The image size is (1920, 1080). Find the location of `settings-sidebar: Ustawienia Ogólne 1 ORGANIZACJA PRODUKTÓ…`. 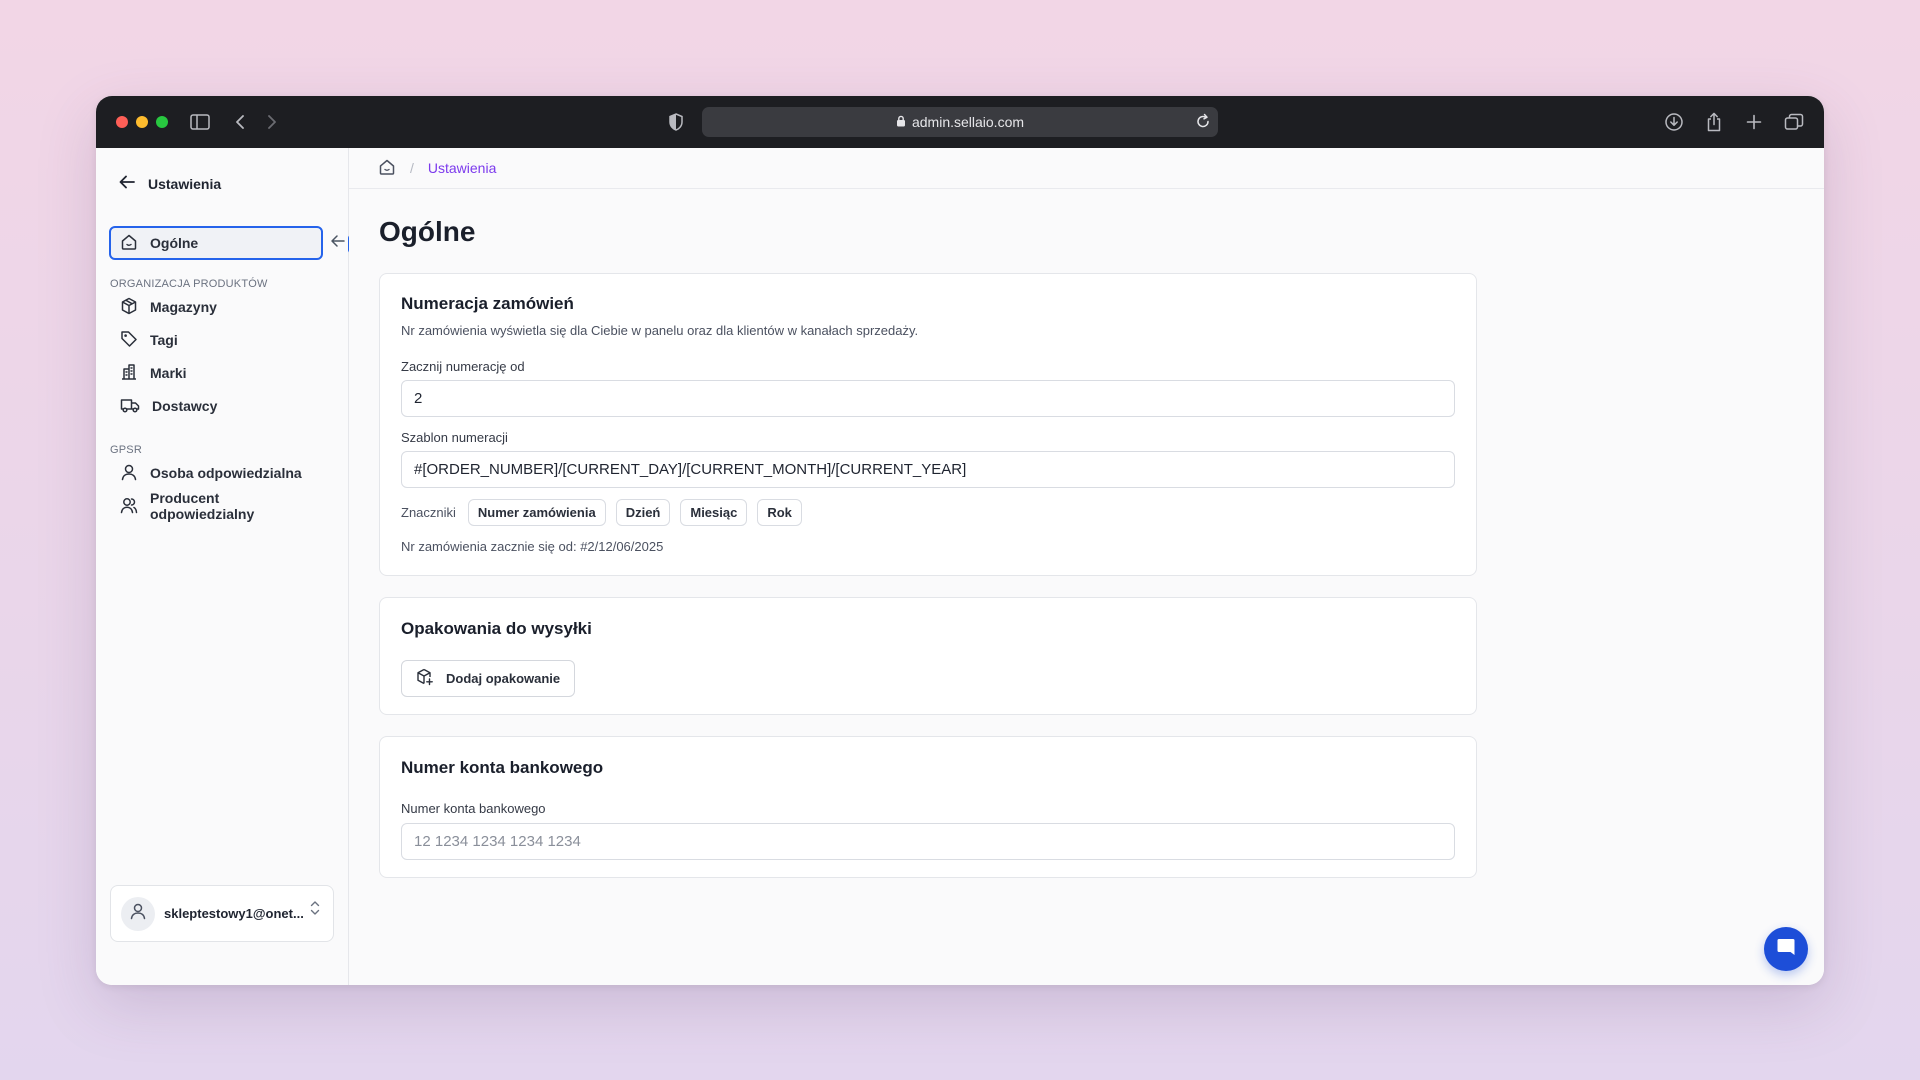

settings-sidebar: Ustawienia Ogólne 1 ORGANIZACJA PRODUKTÓ… is located at coordinates (231, 566).